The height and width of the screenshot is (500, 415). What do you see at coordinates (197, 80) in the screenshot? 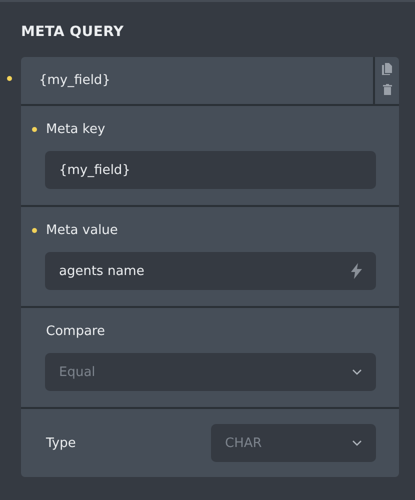
I see `query-item-label: {my_field}` at bounding box center [197, 80].